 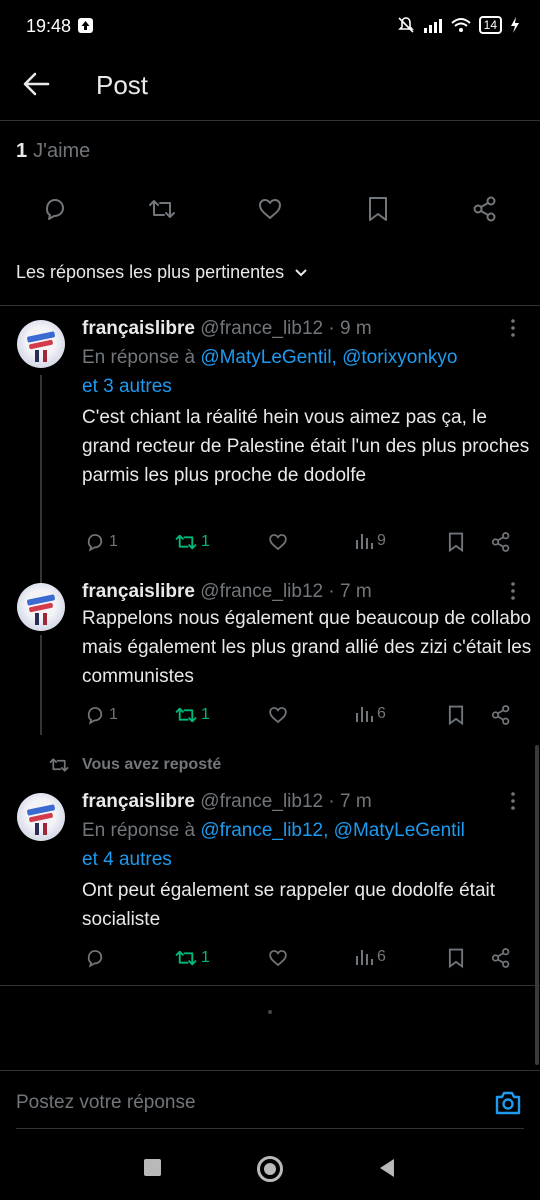 What do you see at coordinates (432, 26) in the screenshot?
I see `signal-icon` at bounding box center [432, 26].